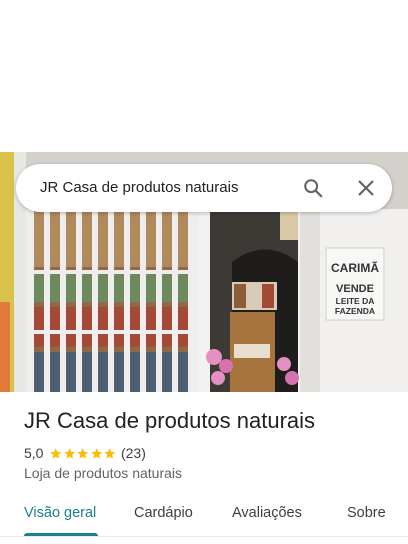 This screenshot has height=544, width=408. I want to click on close-icon, so click(366, 188).